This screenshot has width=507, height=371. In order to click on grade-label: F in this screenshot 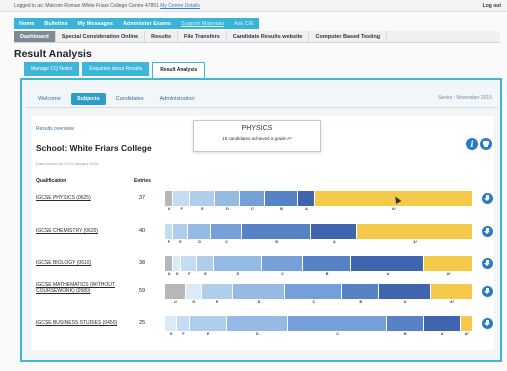, I will do `click(181, 209)`.